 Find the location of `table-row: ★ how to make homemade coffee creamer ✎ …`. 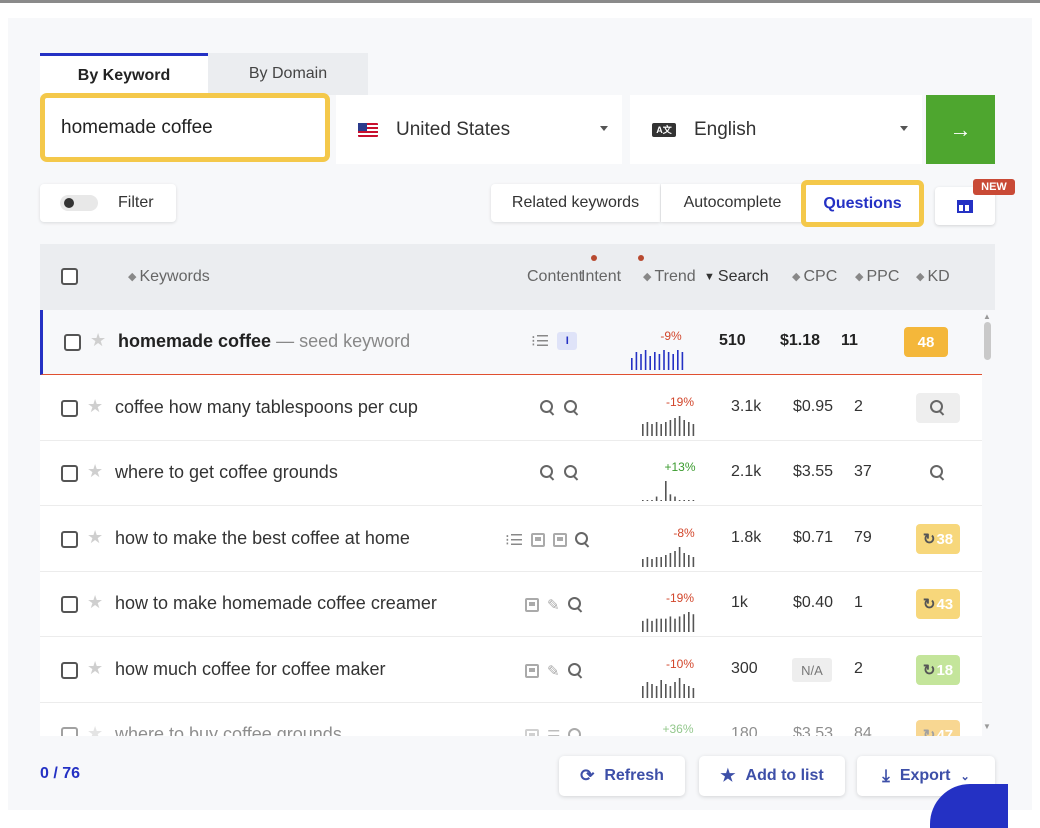

table-row: ★ how to make homemade coffee creamer ✎ … is located at coordinates (511, 604).